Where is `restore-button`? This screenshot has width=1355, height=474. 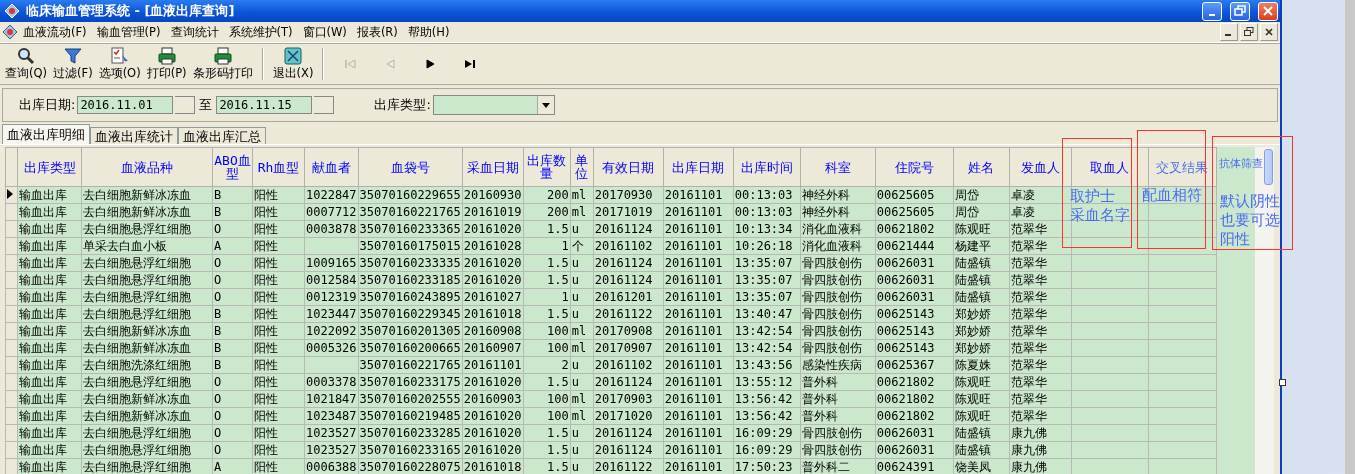 restore-button is located at coordinates (1249, 32).